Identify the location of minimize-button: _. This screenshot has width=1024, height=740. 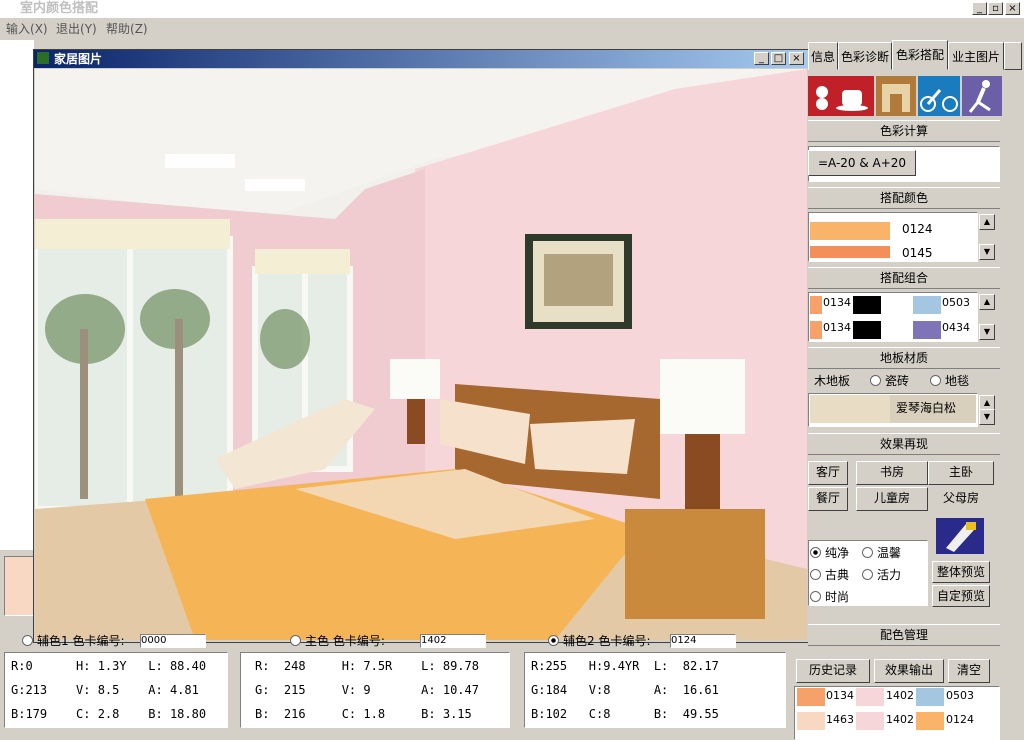
(979, 8).